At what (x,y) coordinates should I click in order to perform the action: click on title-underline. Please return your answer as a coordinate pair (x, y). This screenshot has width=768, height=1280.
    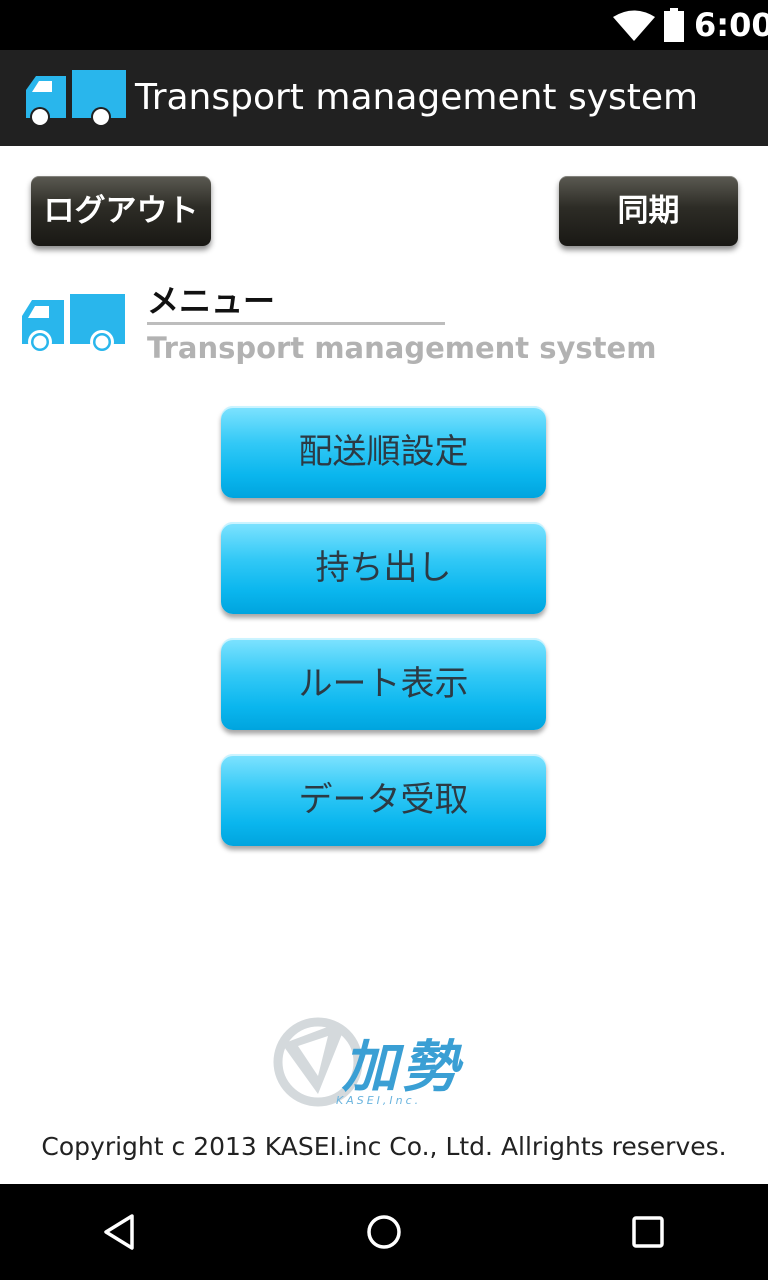
    Looking at the image, I should click on (296, 323).